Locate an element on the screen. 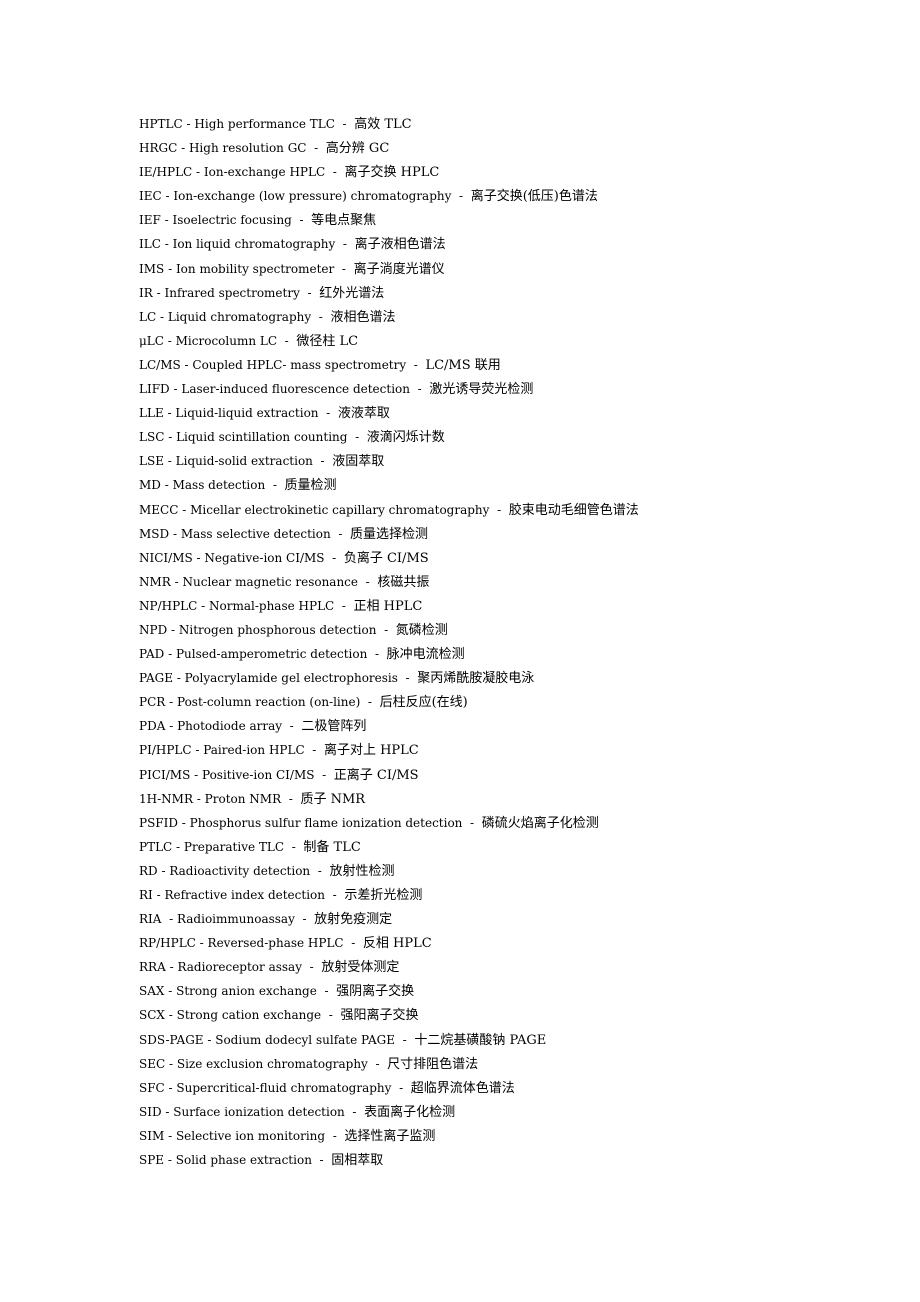 This screenshot has width=920, height=1302. glossary-entry: NICI/MS - Negative-ion CI/MS - 负离子 CI/MS is located at coordinates (489, 560).